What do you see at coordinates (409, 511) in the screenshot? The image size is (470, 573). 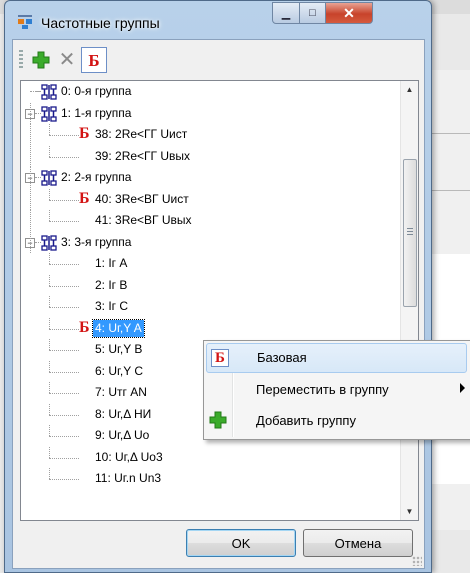 I see `scroll-down-arrow-icon: ▼` at bounding box center [409, 511].